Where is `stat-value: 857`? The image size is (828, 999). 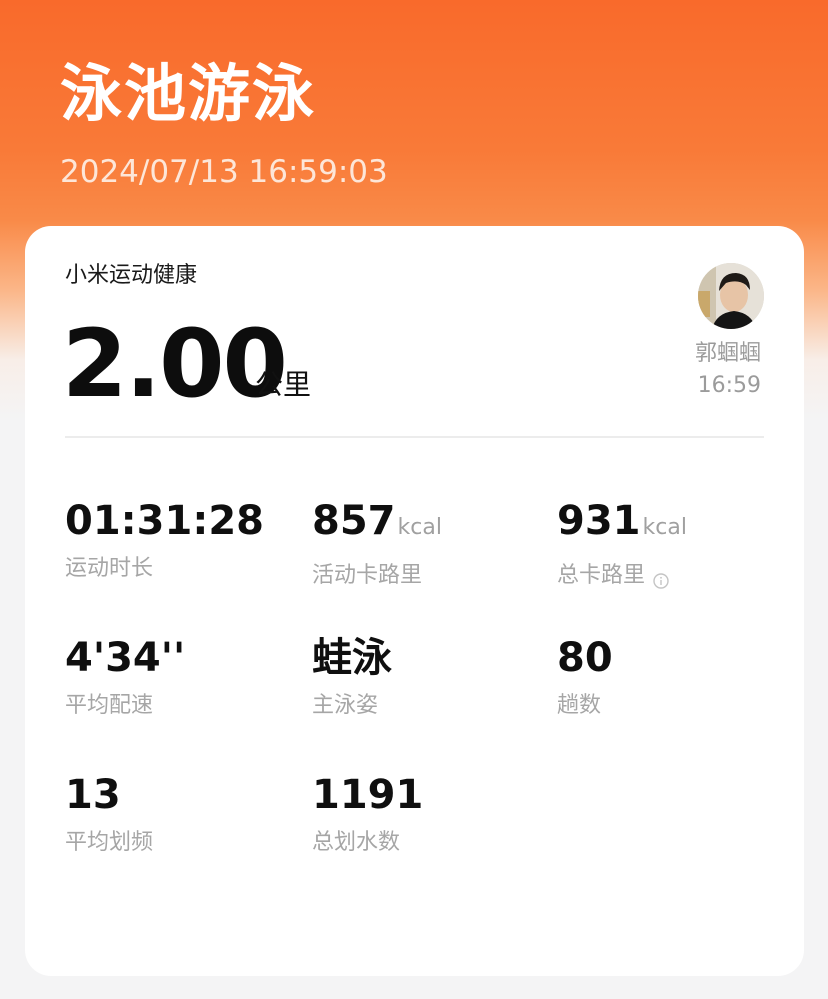 stat-value: 857 is located at coordinates (354, 521).